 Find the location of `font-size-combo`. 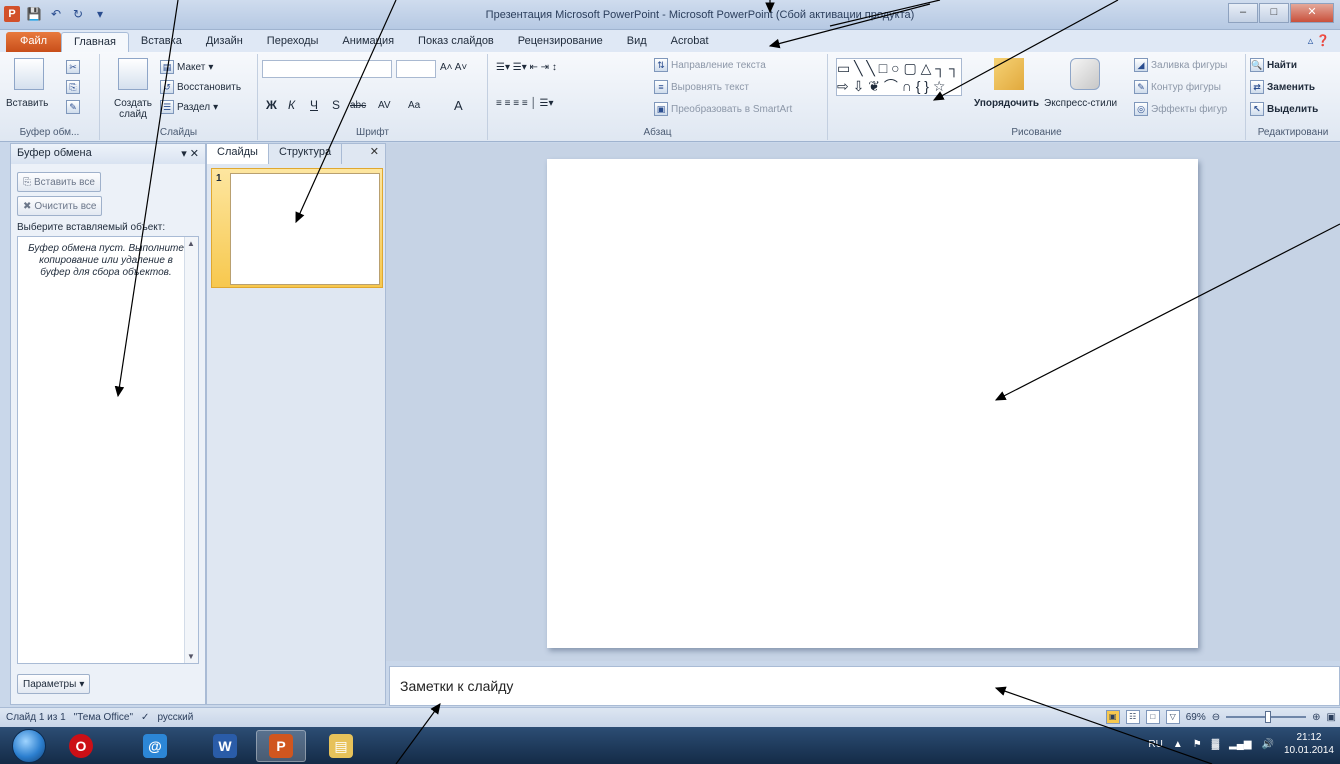

font-size-combo is located at coordinates (416, 69).